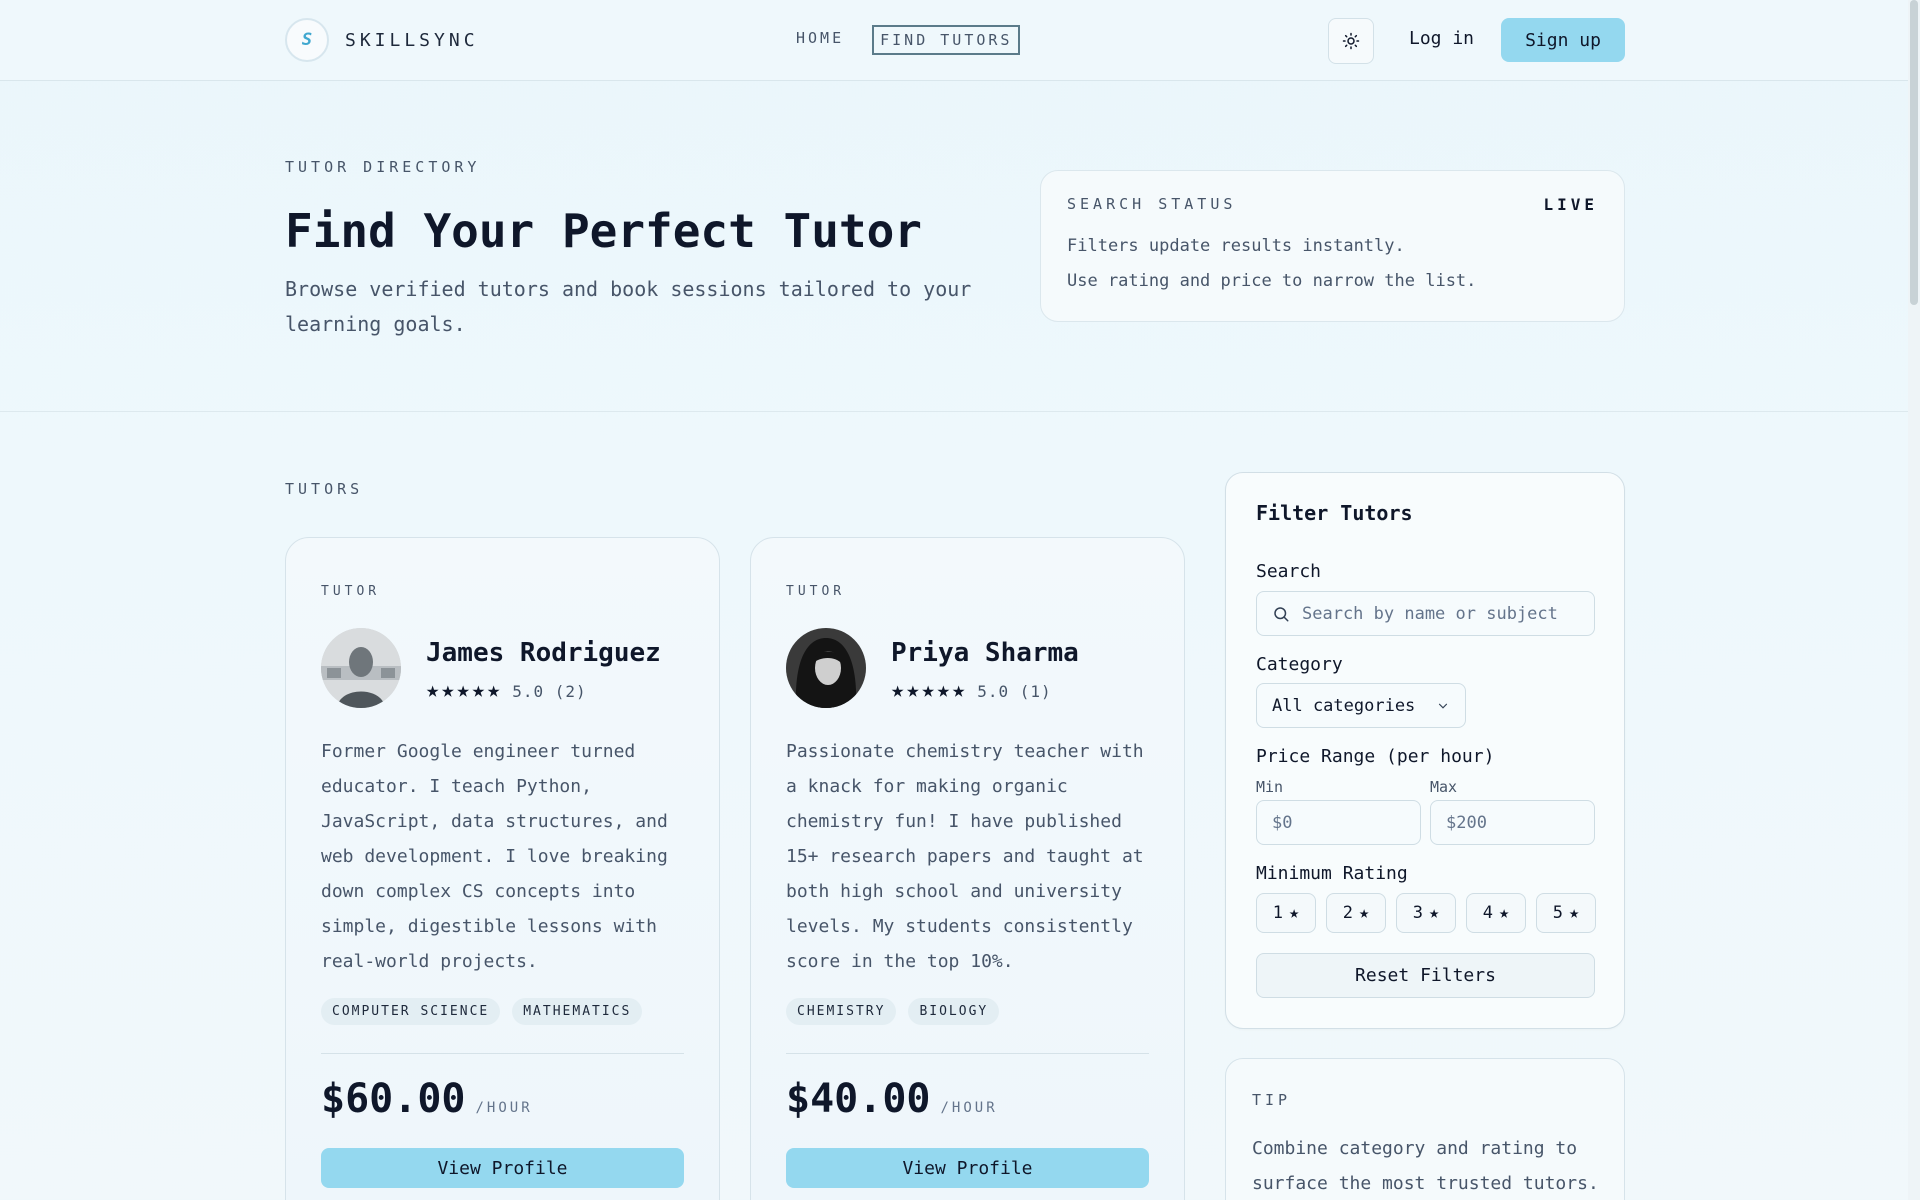 Image resolution: width=1920 pixels, height=1200 pixels. I want to click on login-link: Log in, so click(1441, 38).